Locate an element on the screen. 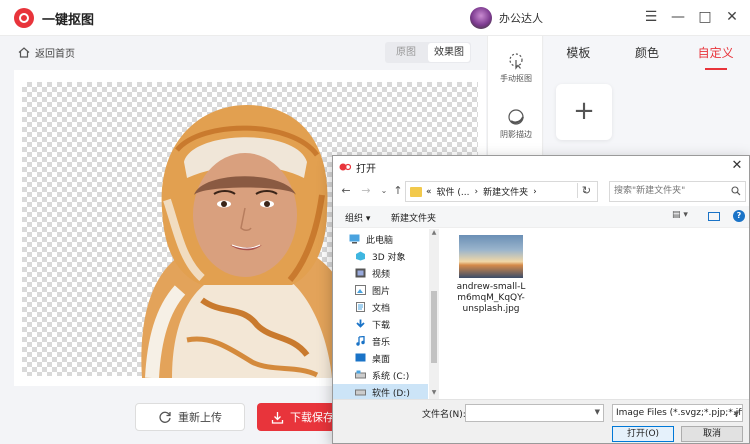 The image size is (750, 444). reupload-button: 重新上传 is located at coordinates (190, 417).